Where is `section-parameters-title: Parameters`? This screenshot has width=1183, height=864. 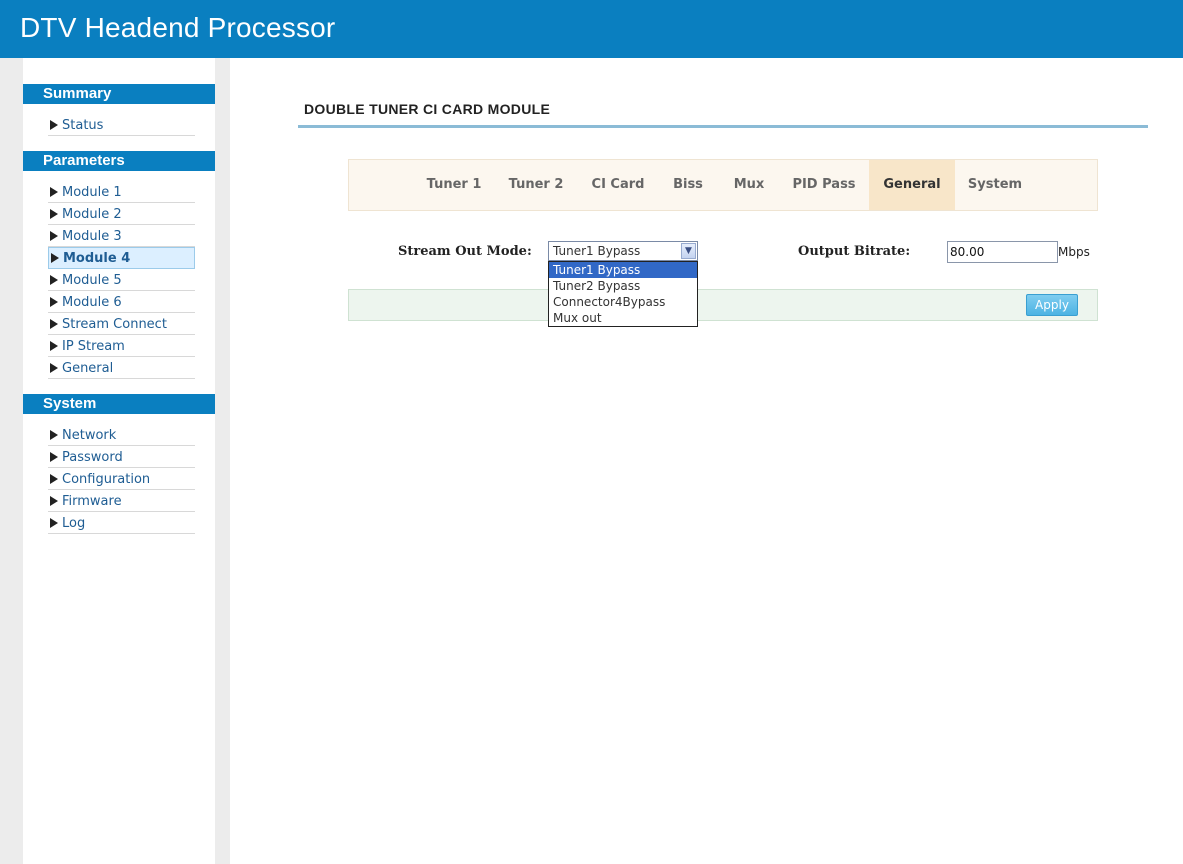
section-parameters-title: Parameters is located at coordinates (119, 161).